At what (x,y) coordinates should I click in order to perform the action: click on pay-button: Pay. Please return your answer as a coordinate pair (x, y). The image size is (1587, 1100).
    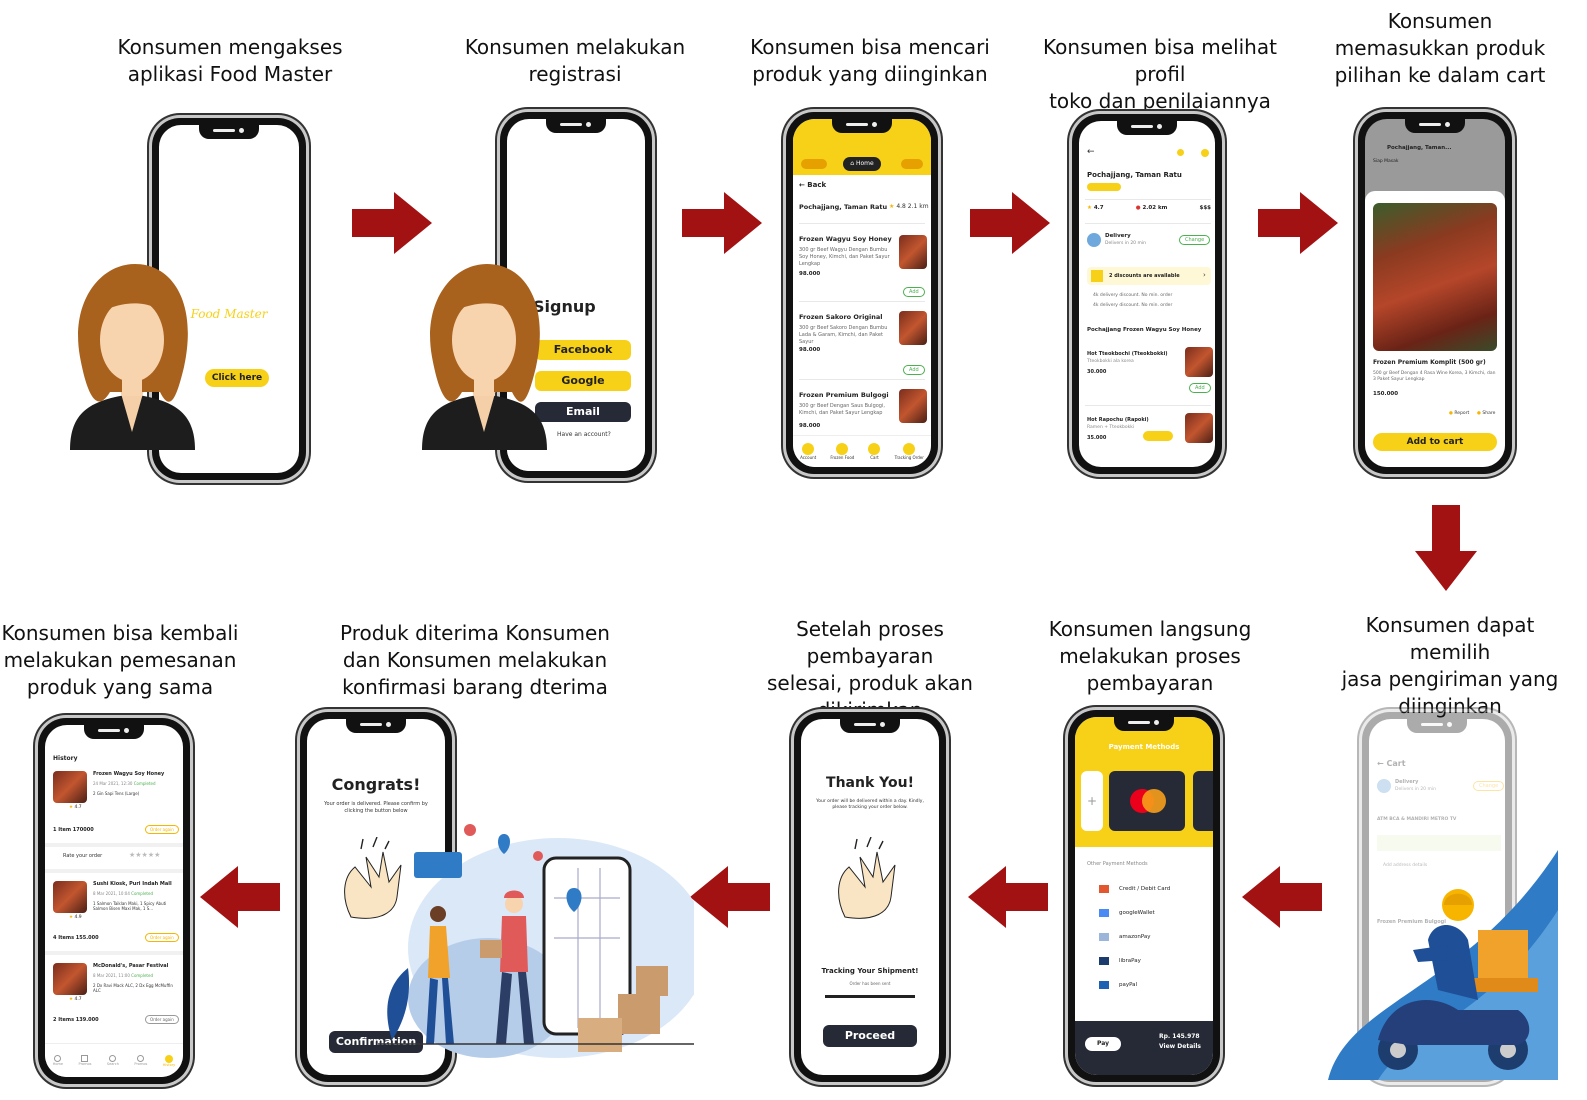
    Looking at the image, I should click on (1103, 1044).